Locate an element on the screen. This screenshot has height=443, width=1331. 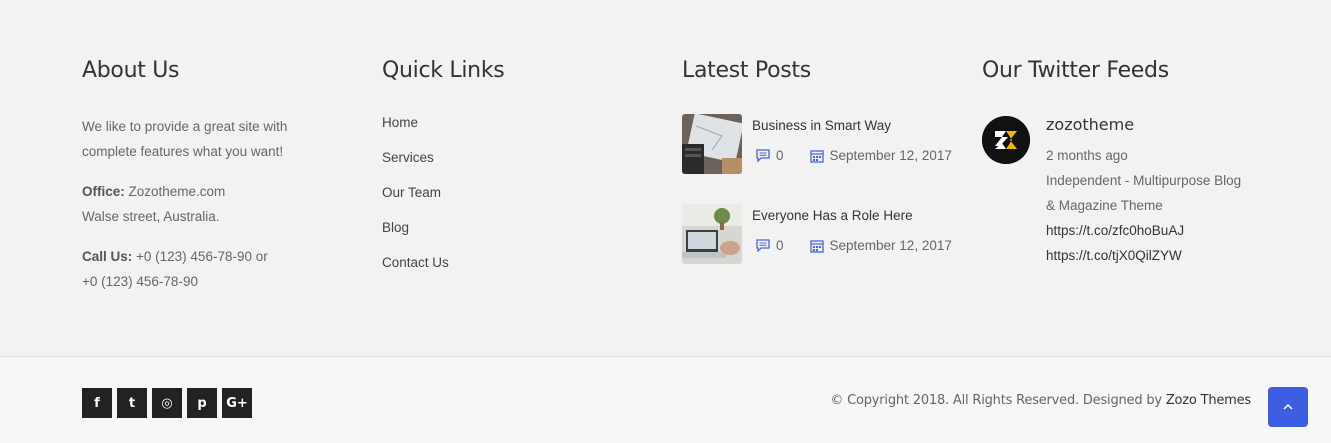
quick-links-title: Quick Links is located at coordinates (443, 70).